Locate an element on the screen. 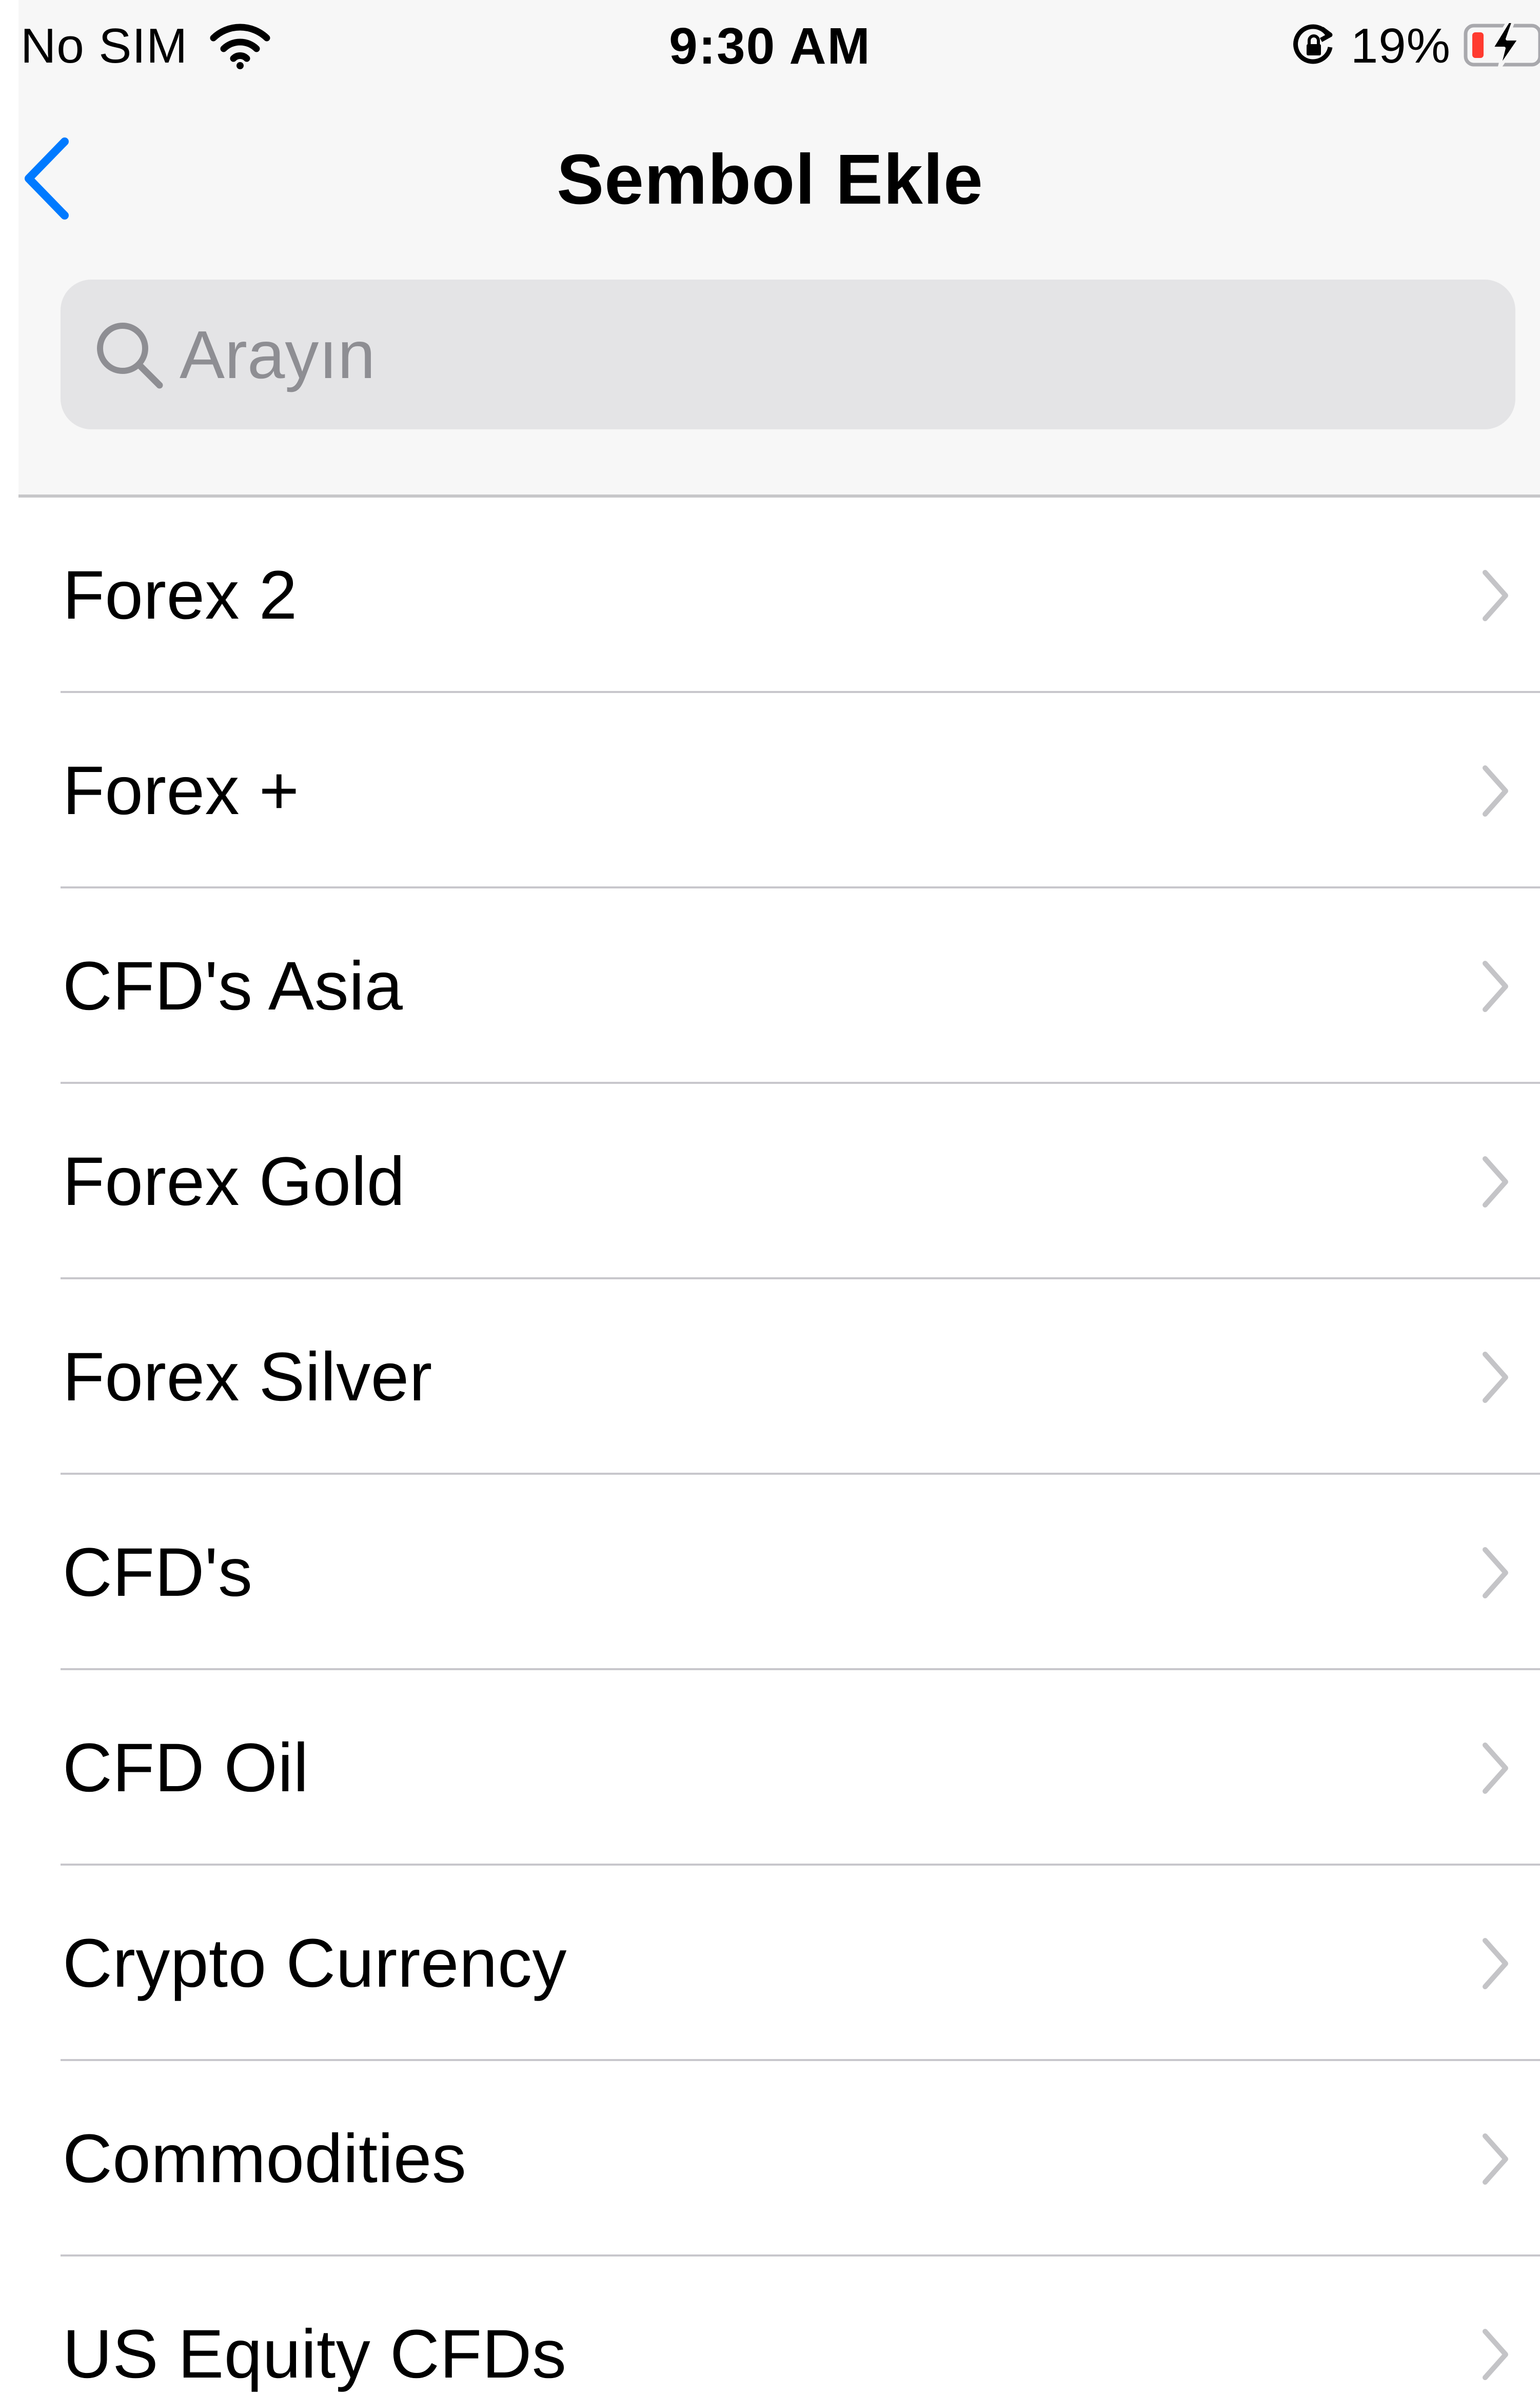 This screenshot has height=2395, width=1540. list-item-label: Forex 2 is located at coordinates (180, 595).